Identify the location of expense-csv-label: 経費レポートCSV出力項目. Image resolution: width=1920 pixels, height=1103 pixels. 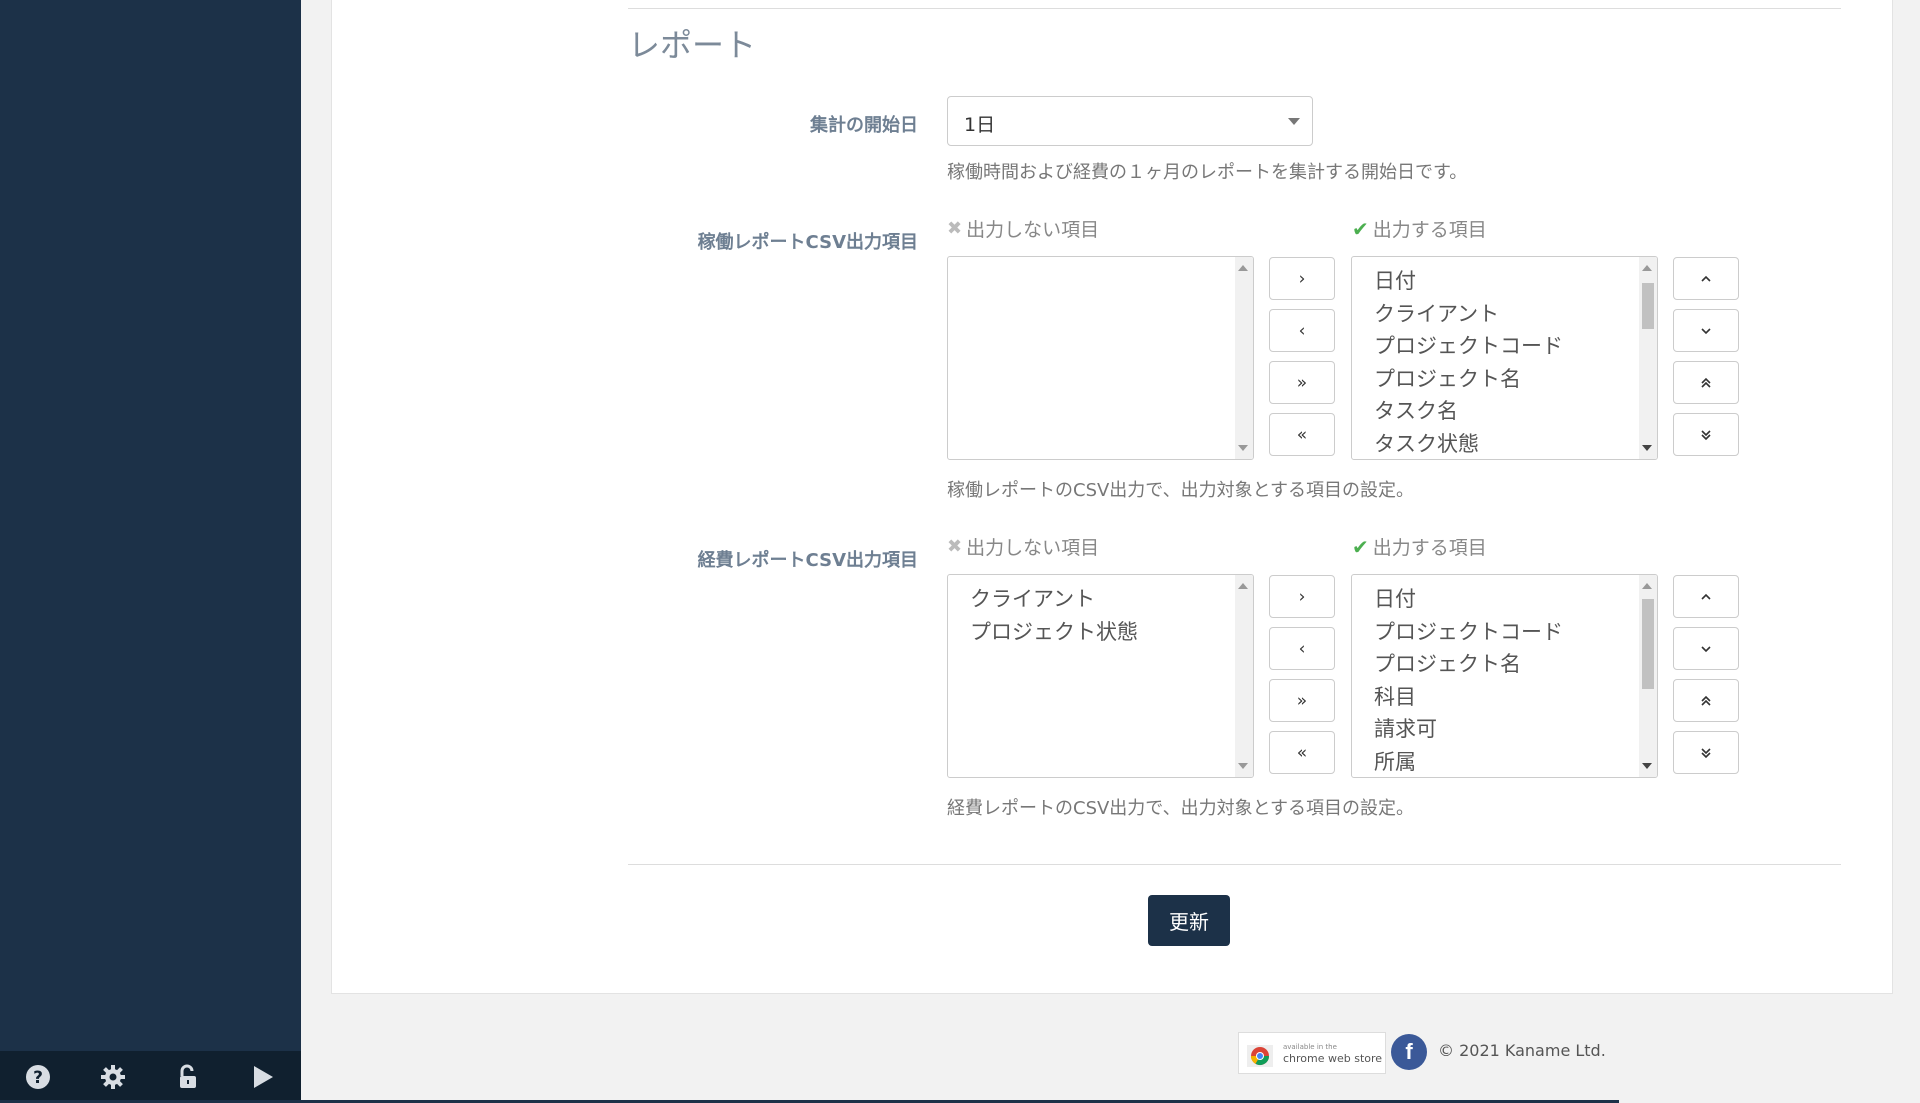
(807, 560).